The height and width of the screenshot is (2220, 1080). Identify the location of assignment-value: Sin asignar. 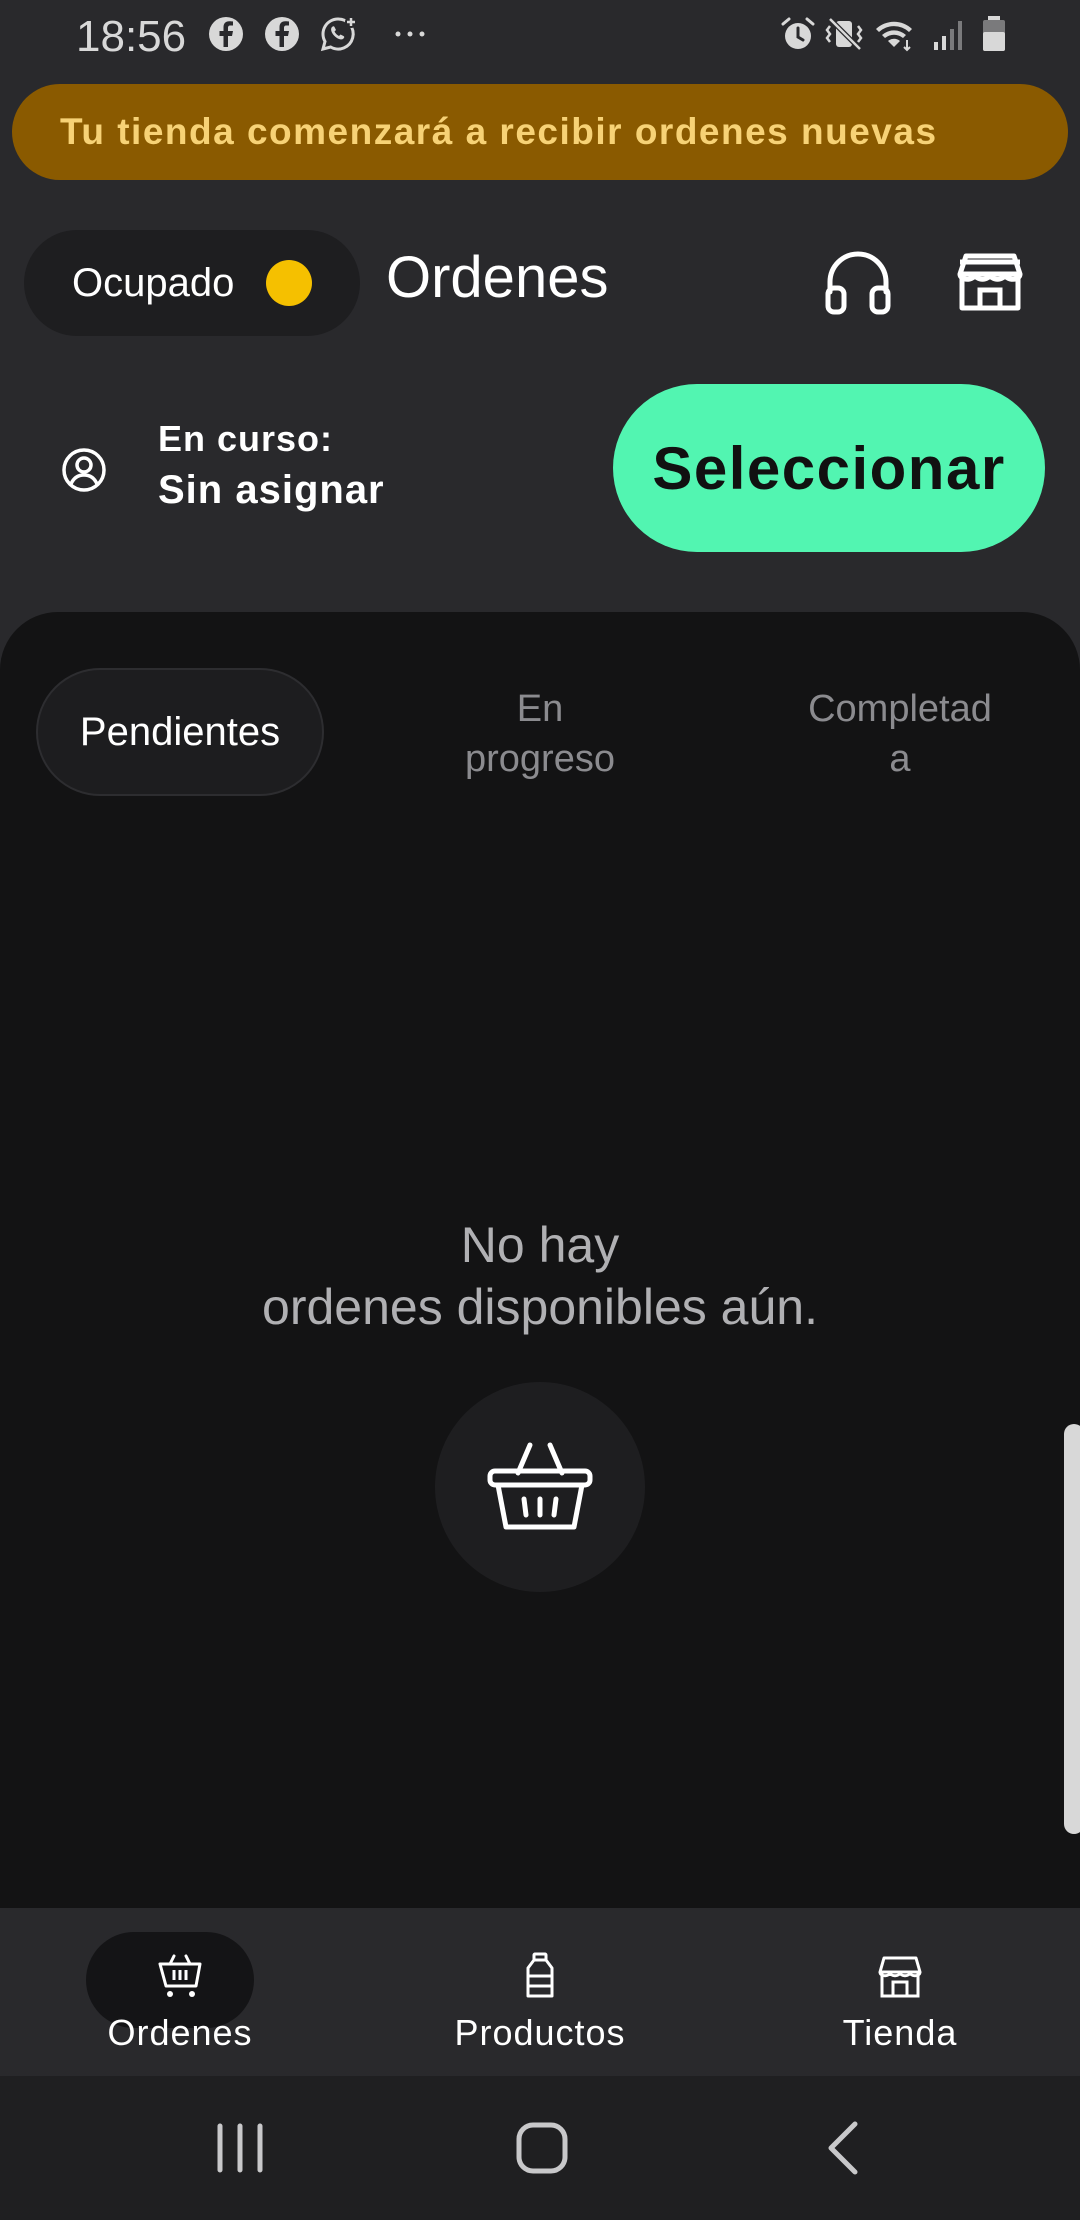
(271, 490).